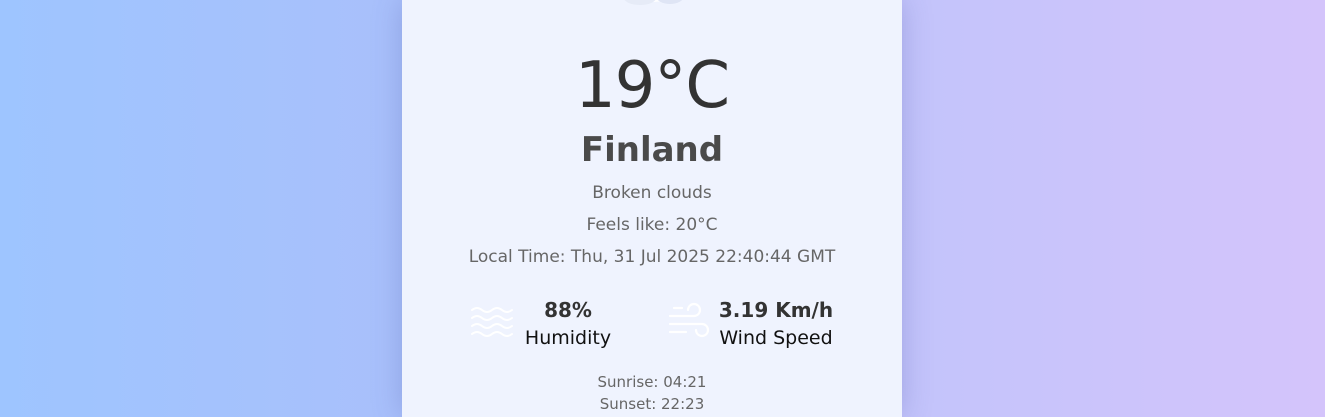 The height and width of the screenshot is (417, 1325). I want to click on humidity-label: Humidity, so click(568, 338).